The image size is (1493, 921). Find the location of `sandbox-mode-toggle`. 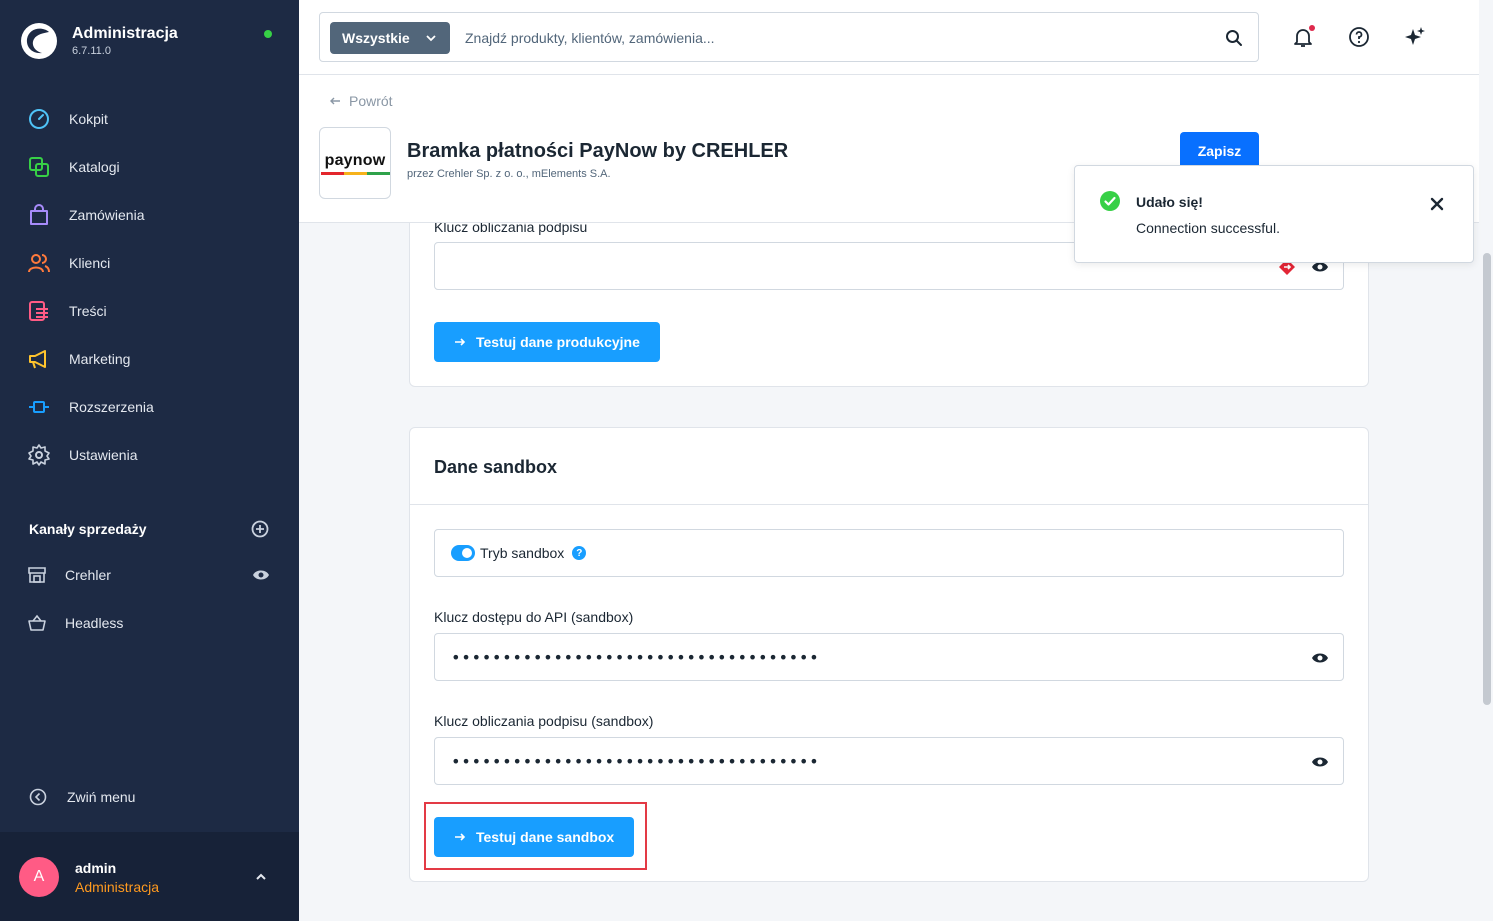

sandbox-mode-toggle is located at coordinates (463, 553).